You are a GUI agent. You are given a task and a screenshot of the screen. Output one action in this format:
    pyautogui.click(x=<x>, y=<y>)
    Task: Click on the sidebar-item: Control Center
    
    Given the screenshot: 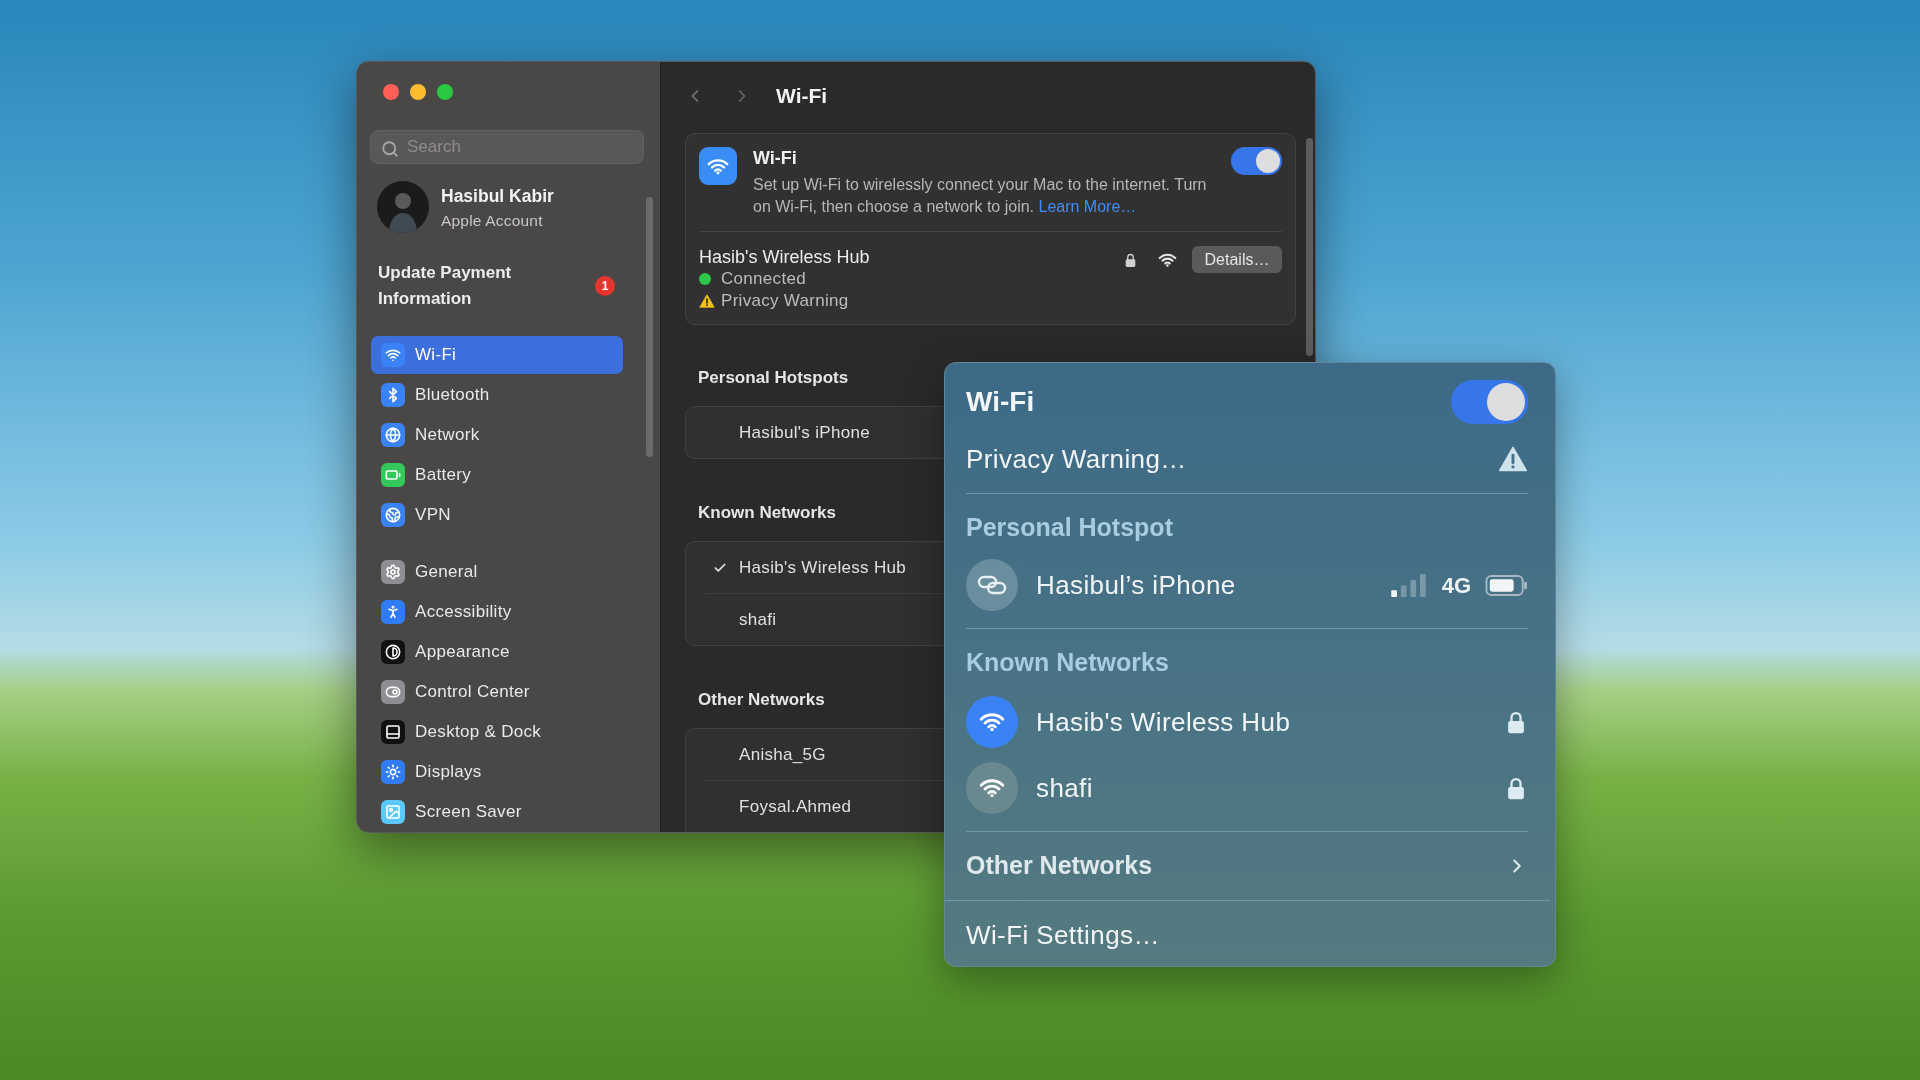 What is the action you would take?
    pyautogui.click(x=497, y=692)
    